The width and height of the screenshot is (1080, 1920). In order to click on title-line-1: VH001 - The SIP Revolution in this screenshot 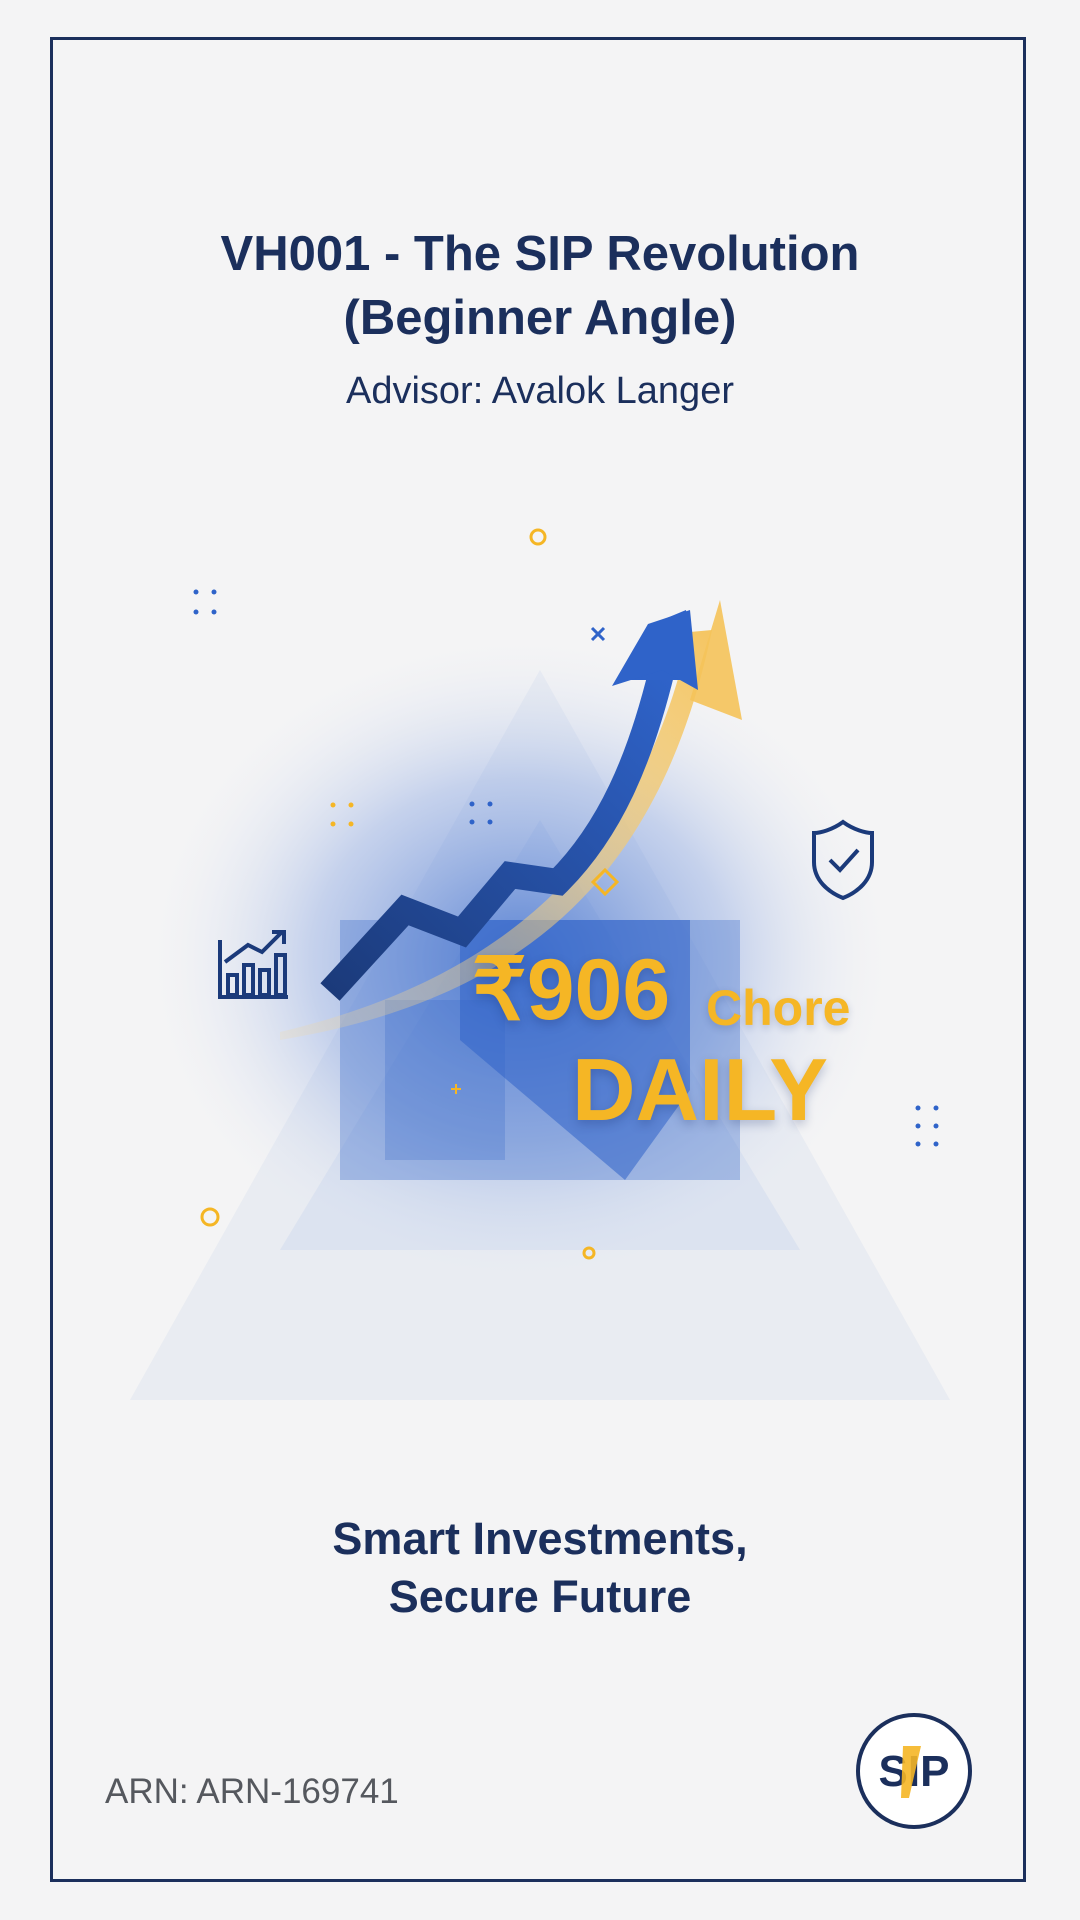, I will do `click(540, 254)`.